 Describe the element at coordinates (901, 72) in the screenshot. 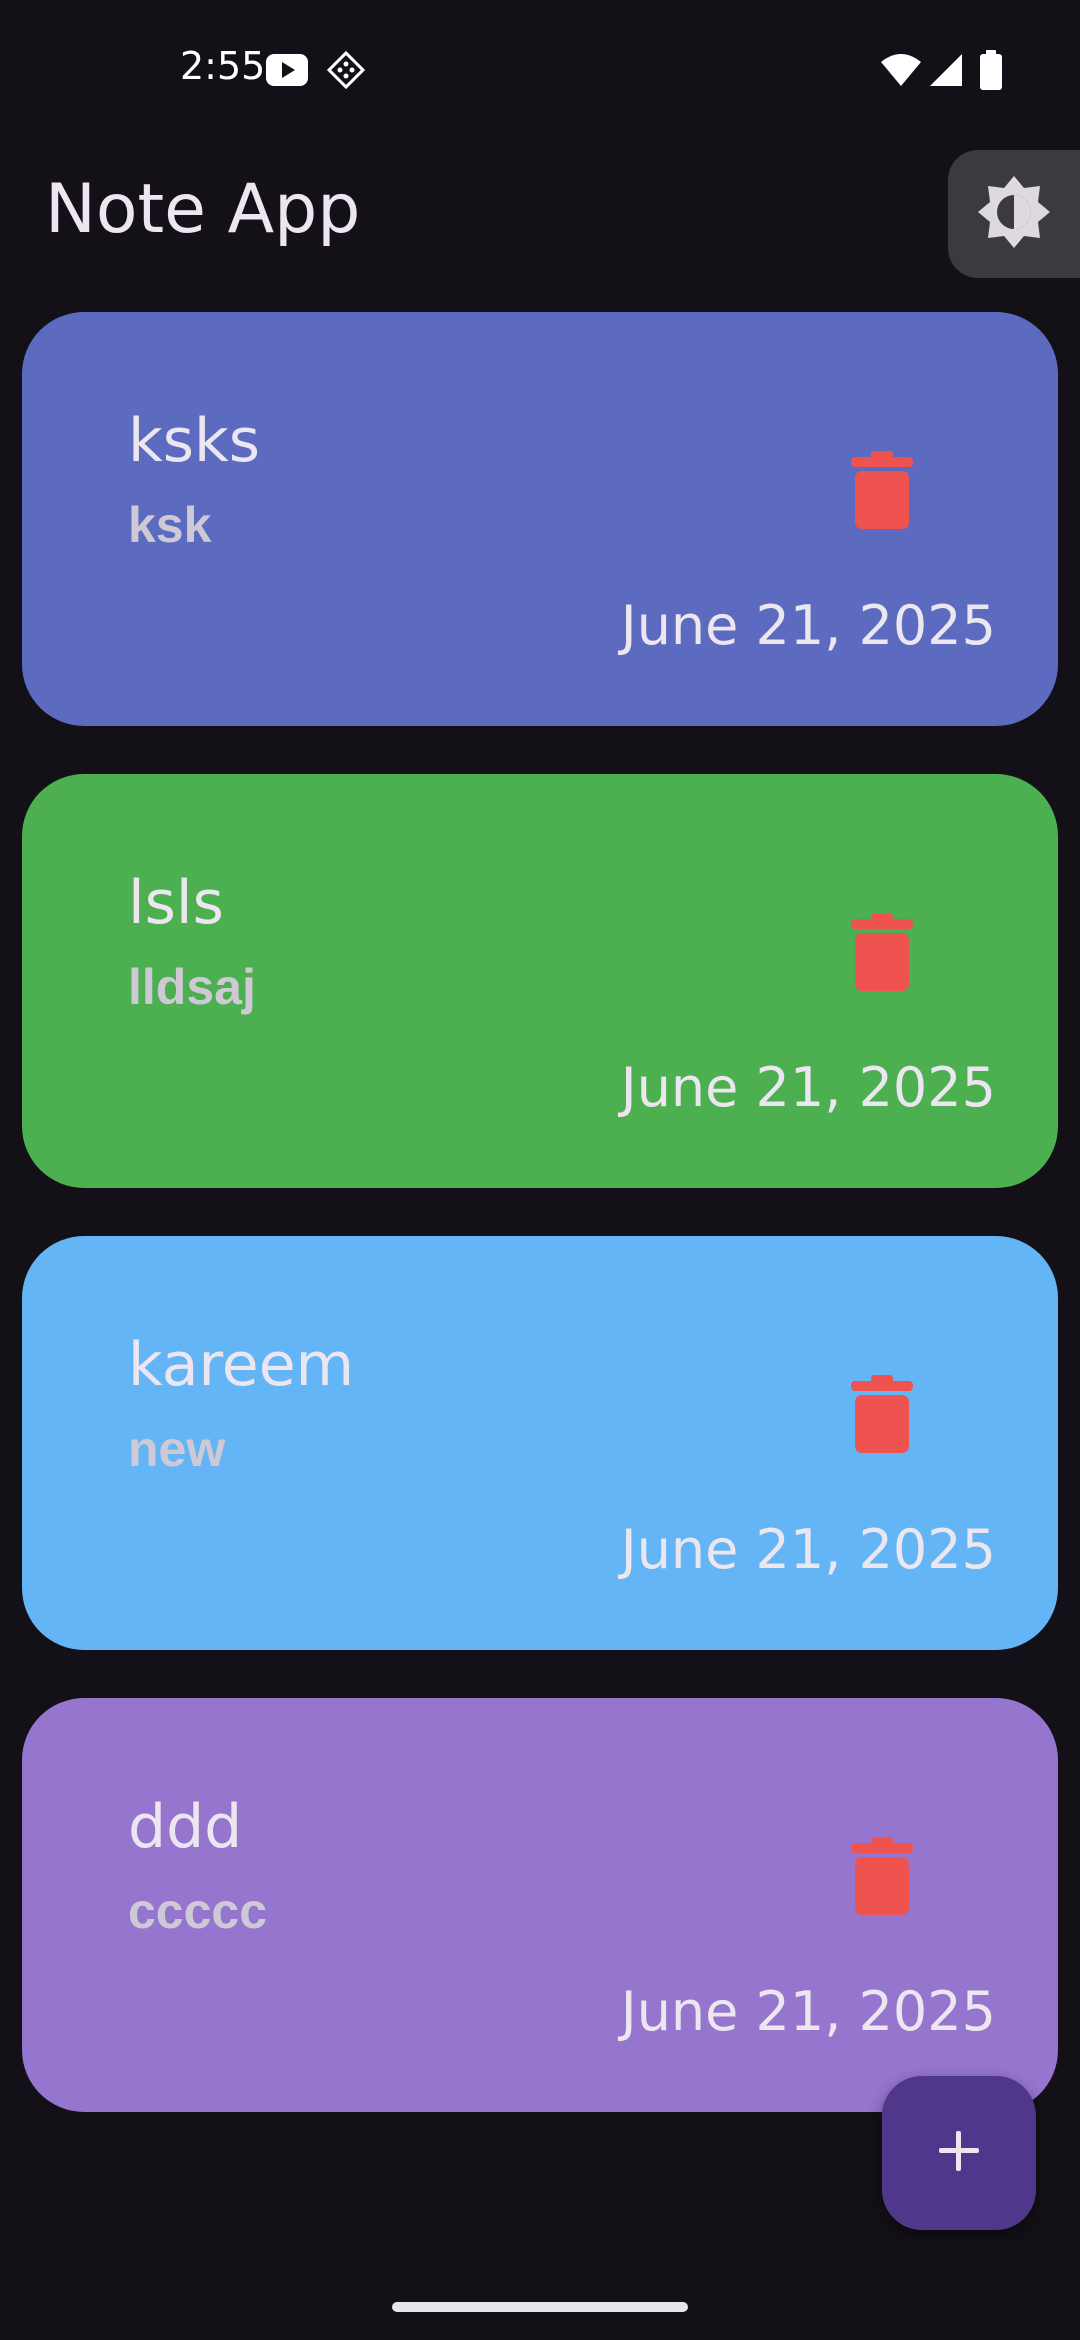

I see `wifi-icon` at that location.